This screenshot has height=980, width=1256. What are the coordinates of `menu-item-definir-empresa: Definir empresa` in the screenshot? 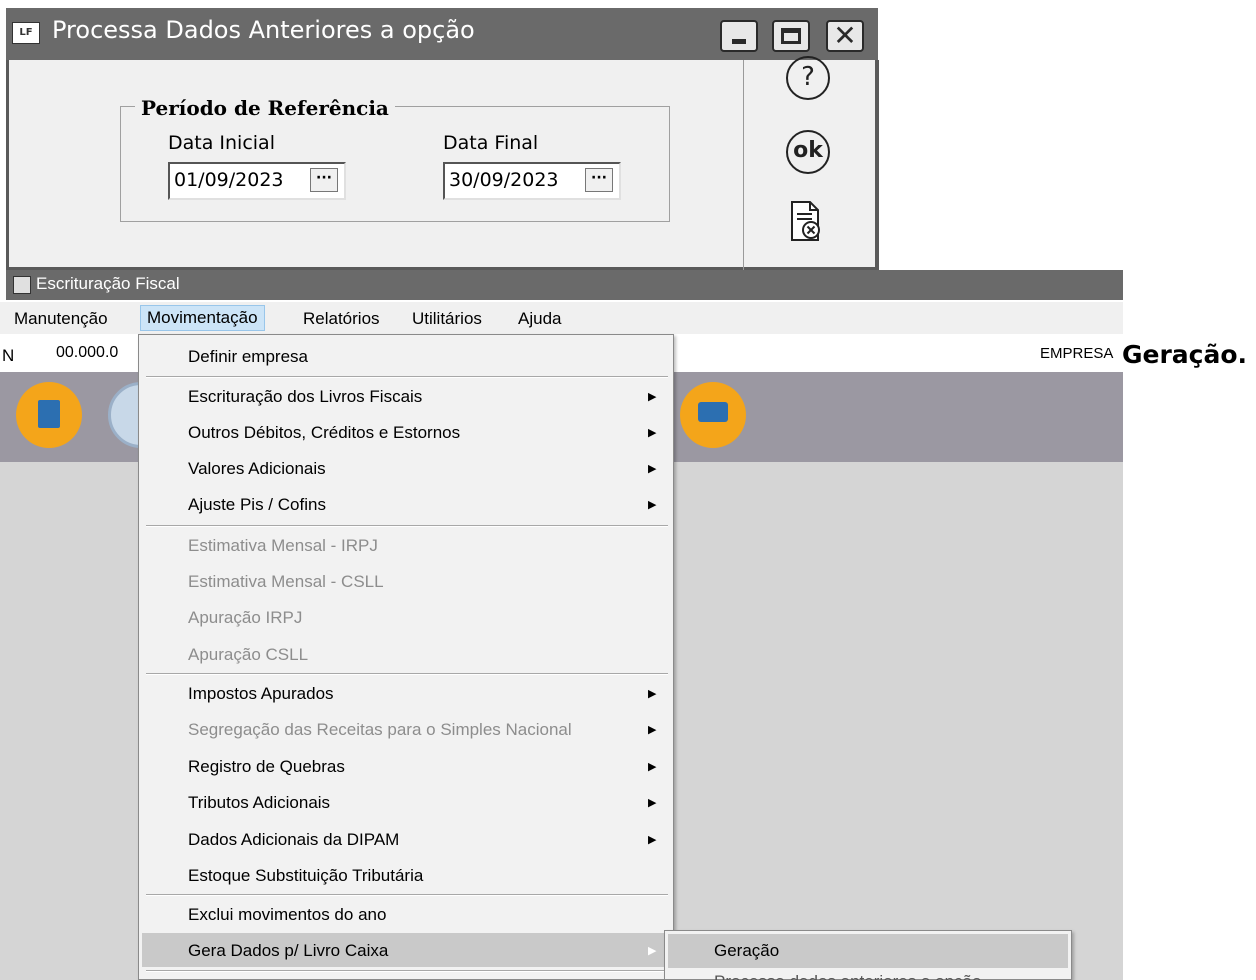 It's located at (248, 357).